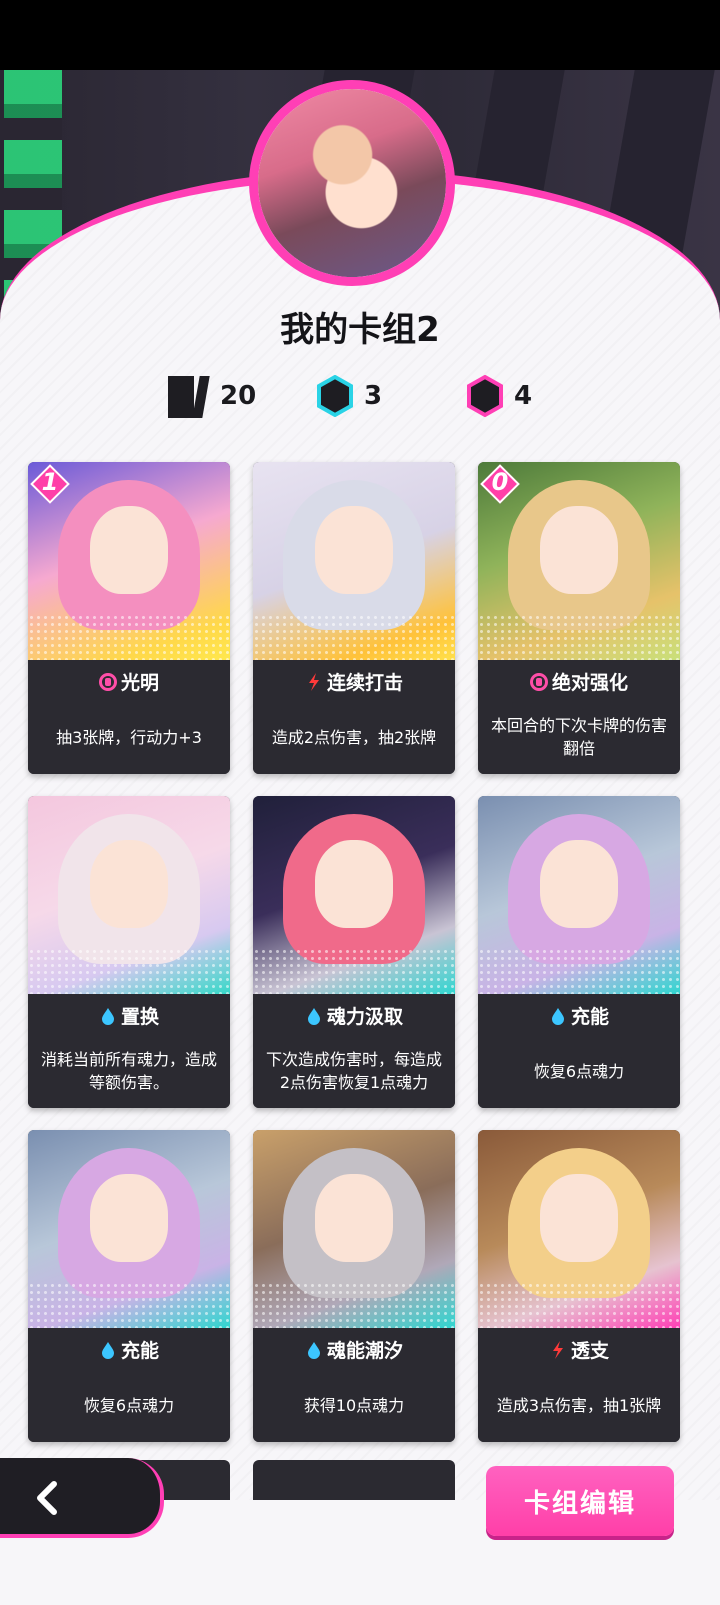  I want to click on card-info: 魂力汲取 下次造成伤害时，每造成2点伤害恢复1点魂力, so click(354, 1051).